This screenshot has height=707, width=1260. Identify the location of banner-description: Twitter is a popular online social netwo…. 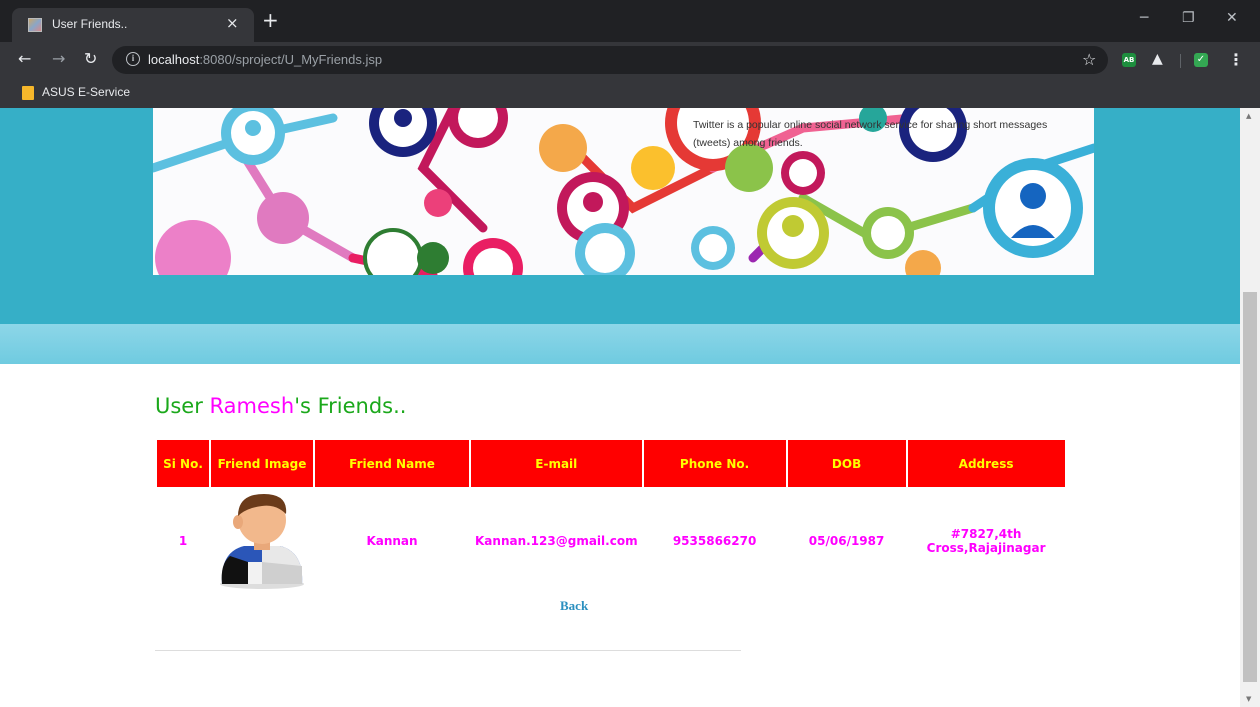
(870, 134).